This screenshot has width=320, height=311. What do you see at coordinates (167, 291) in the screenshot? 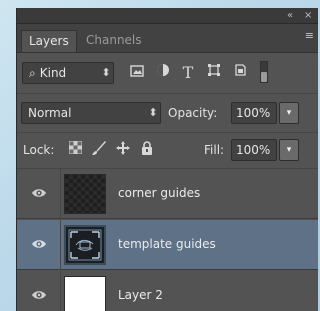
I see `layer-row-layer-2: Layer 2` at bounding box center [167, 291].